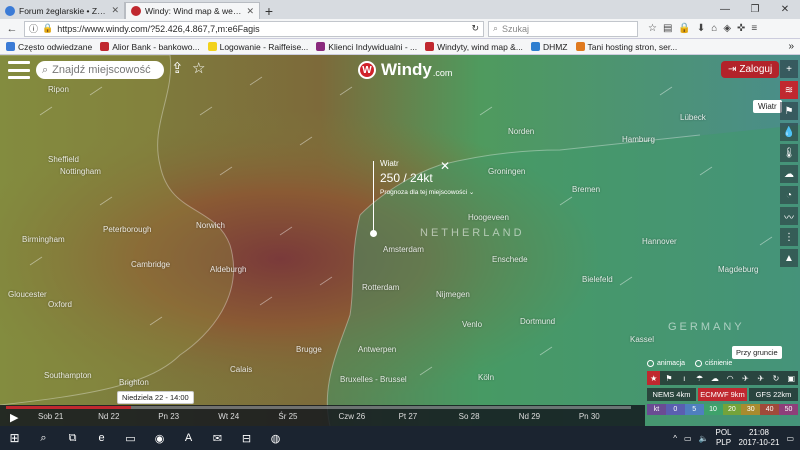  What do you see at coordinates (785, 9) in the screenshot?
I see `close-window-icon: ✕` at bounding box center [785, 9].